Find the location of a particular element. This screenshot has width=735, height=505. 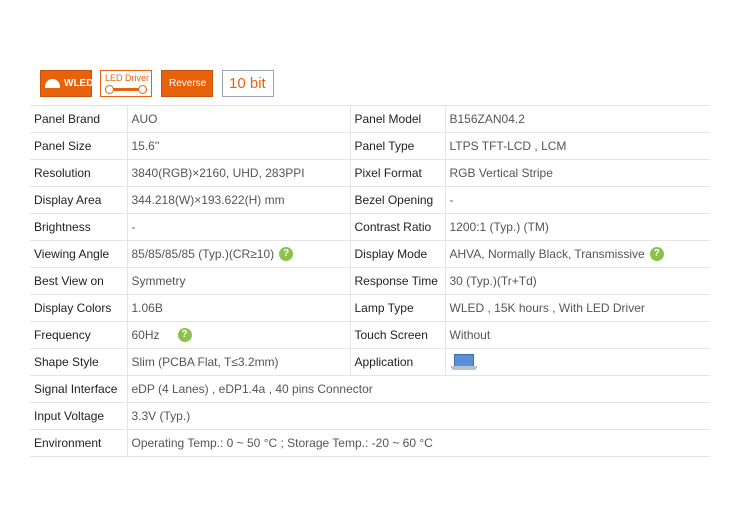

led-driver-dot-right is located at coordinates (142, 89).